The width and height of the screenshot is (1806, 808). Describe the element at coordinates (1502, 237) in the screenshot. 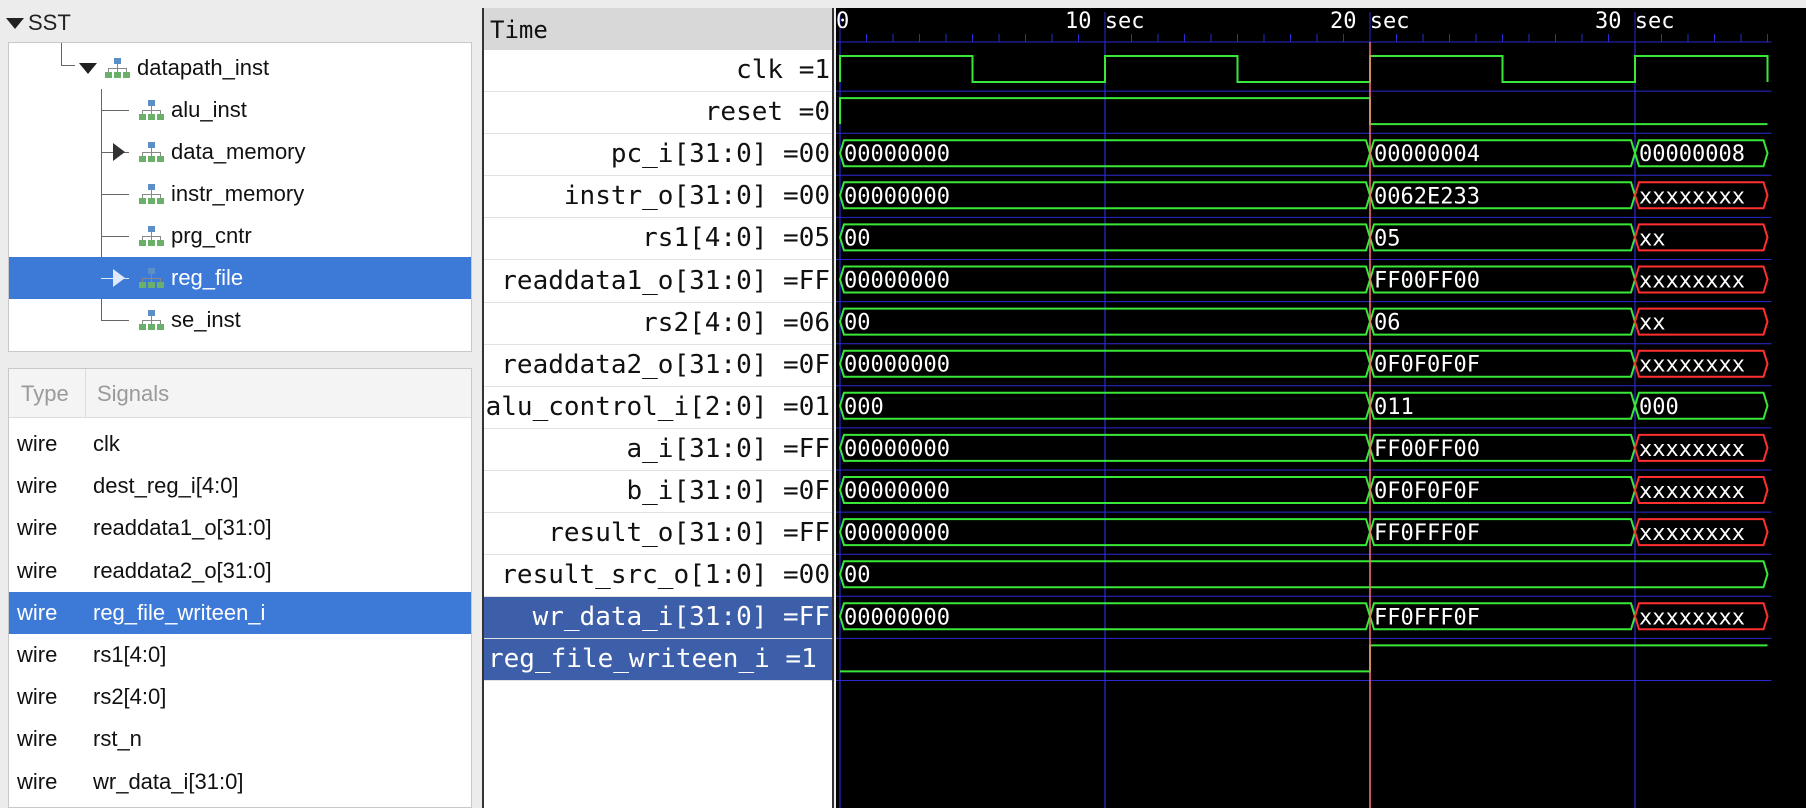

I see `bus-segment` at that location.